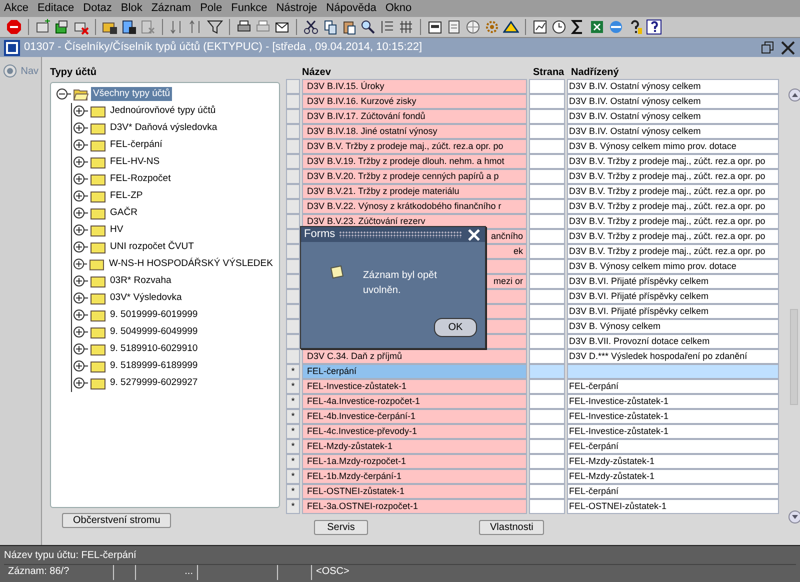  I want to click on exit-icon, so click(14, 27).